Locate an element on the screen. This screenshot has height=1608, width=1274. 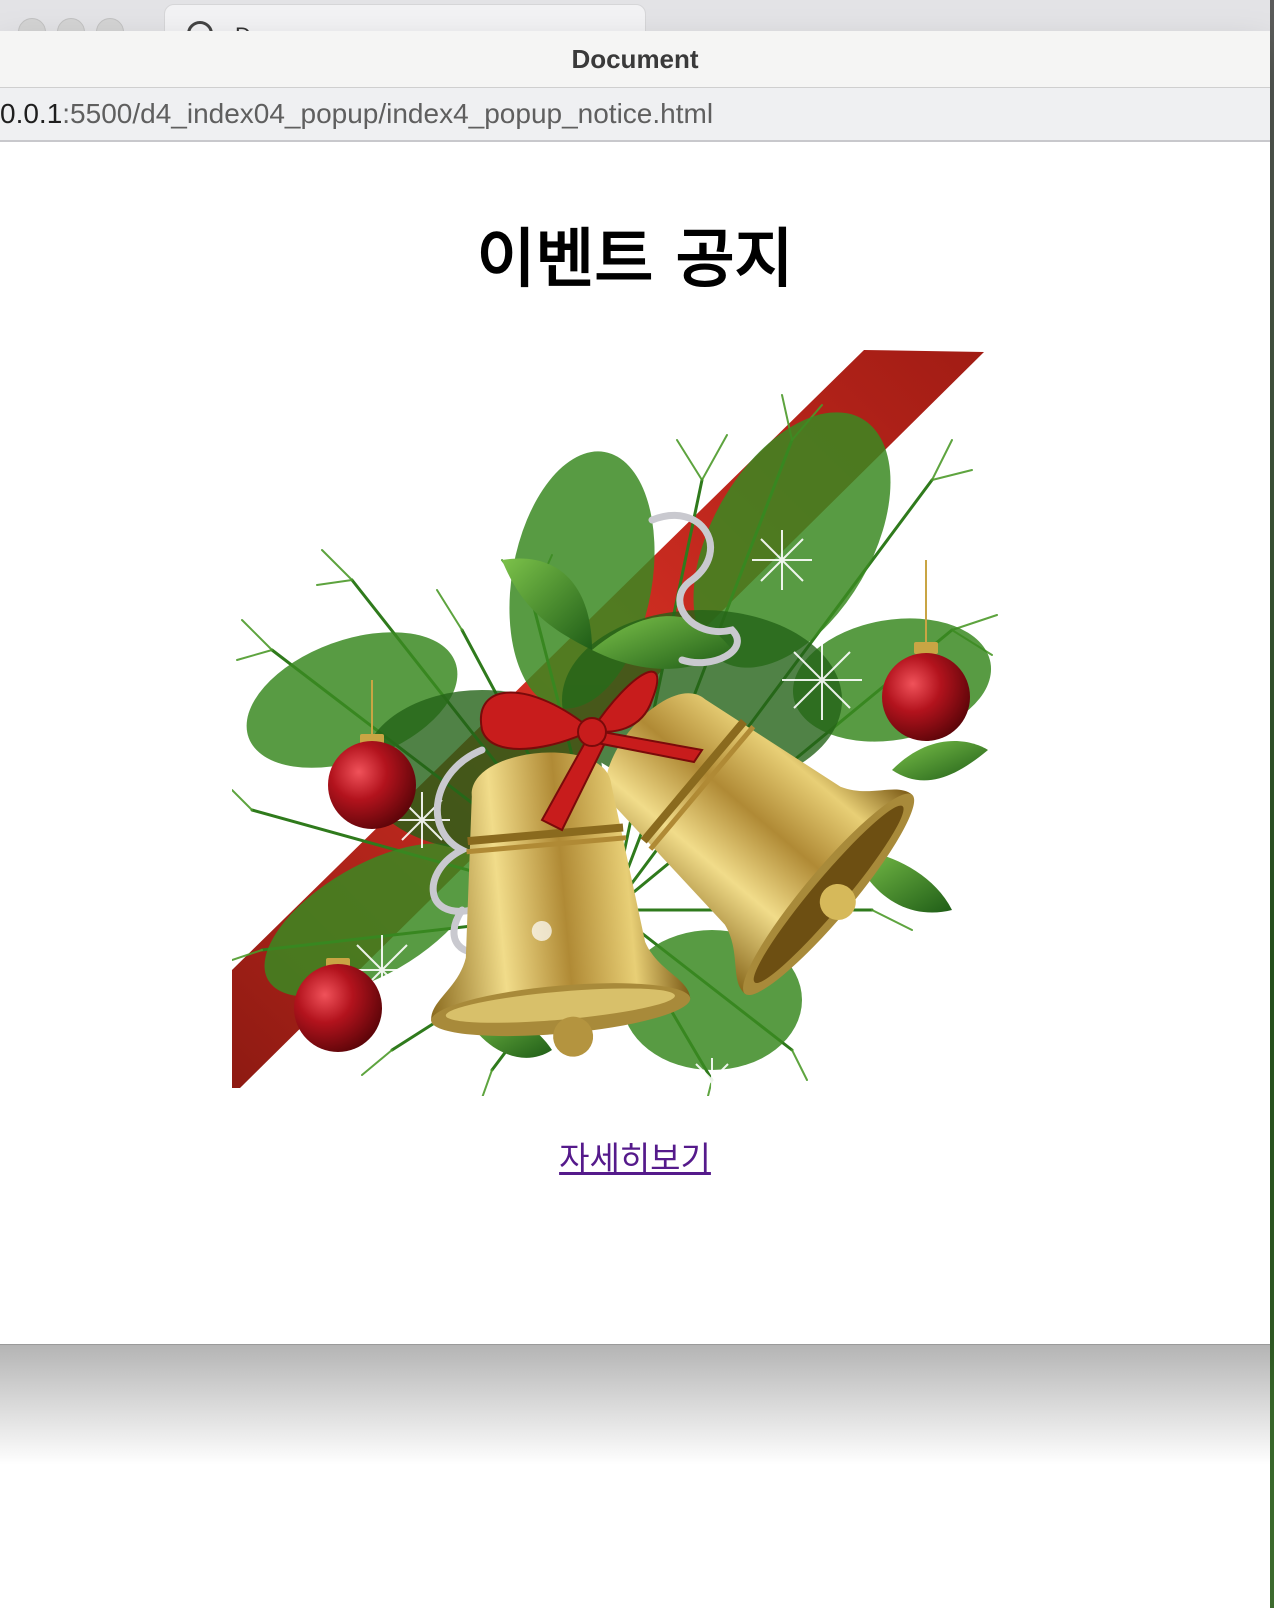
url-host: 0.0.1 is located at coordinates (31, 113).